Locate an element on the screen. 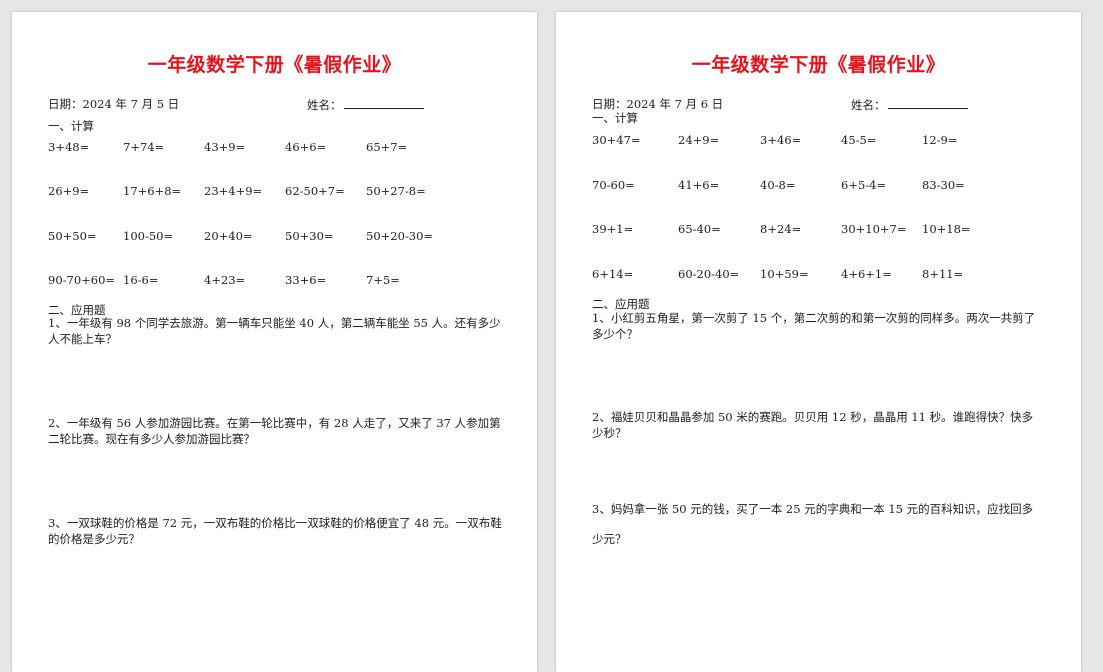  calc-item: 65-40= is located at coordinates (699, 229).